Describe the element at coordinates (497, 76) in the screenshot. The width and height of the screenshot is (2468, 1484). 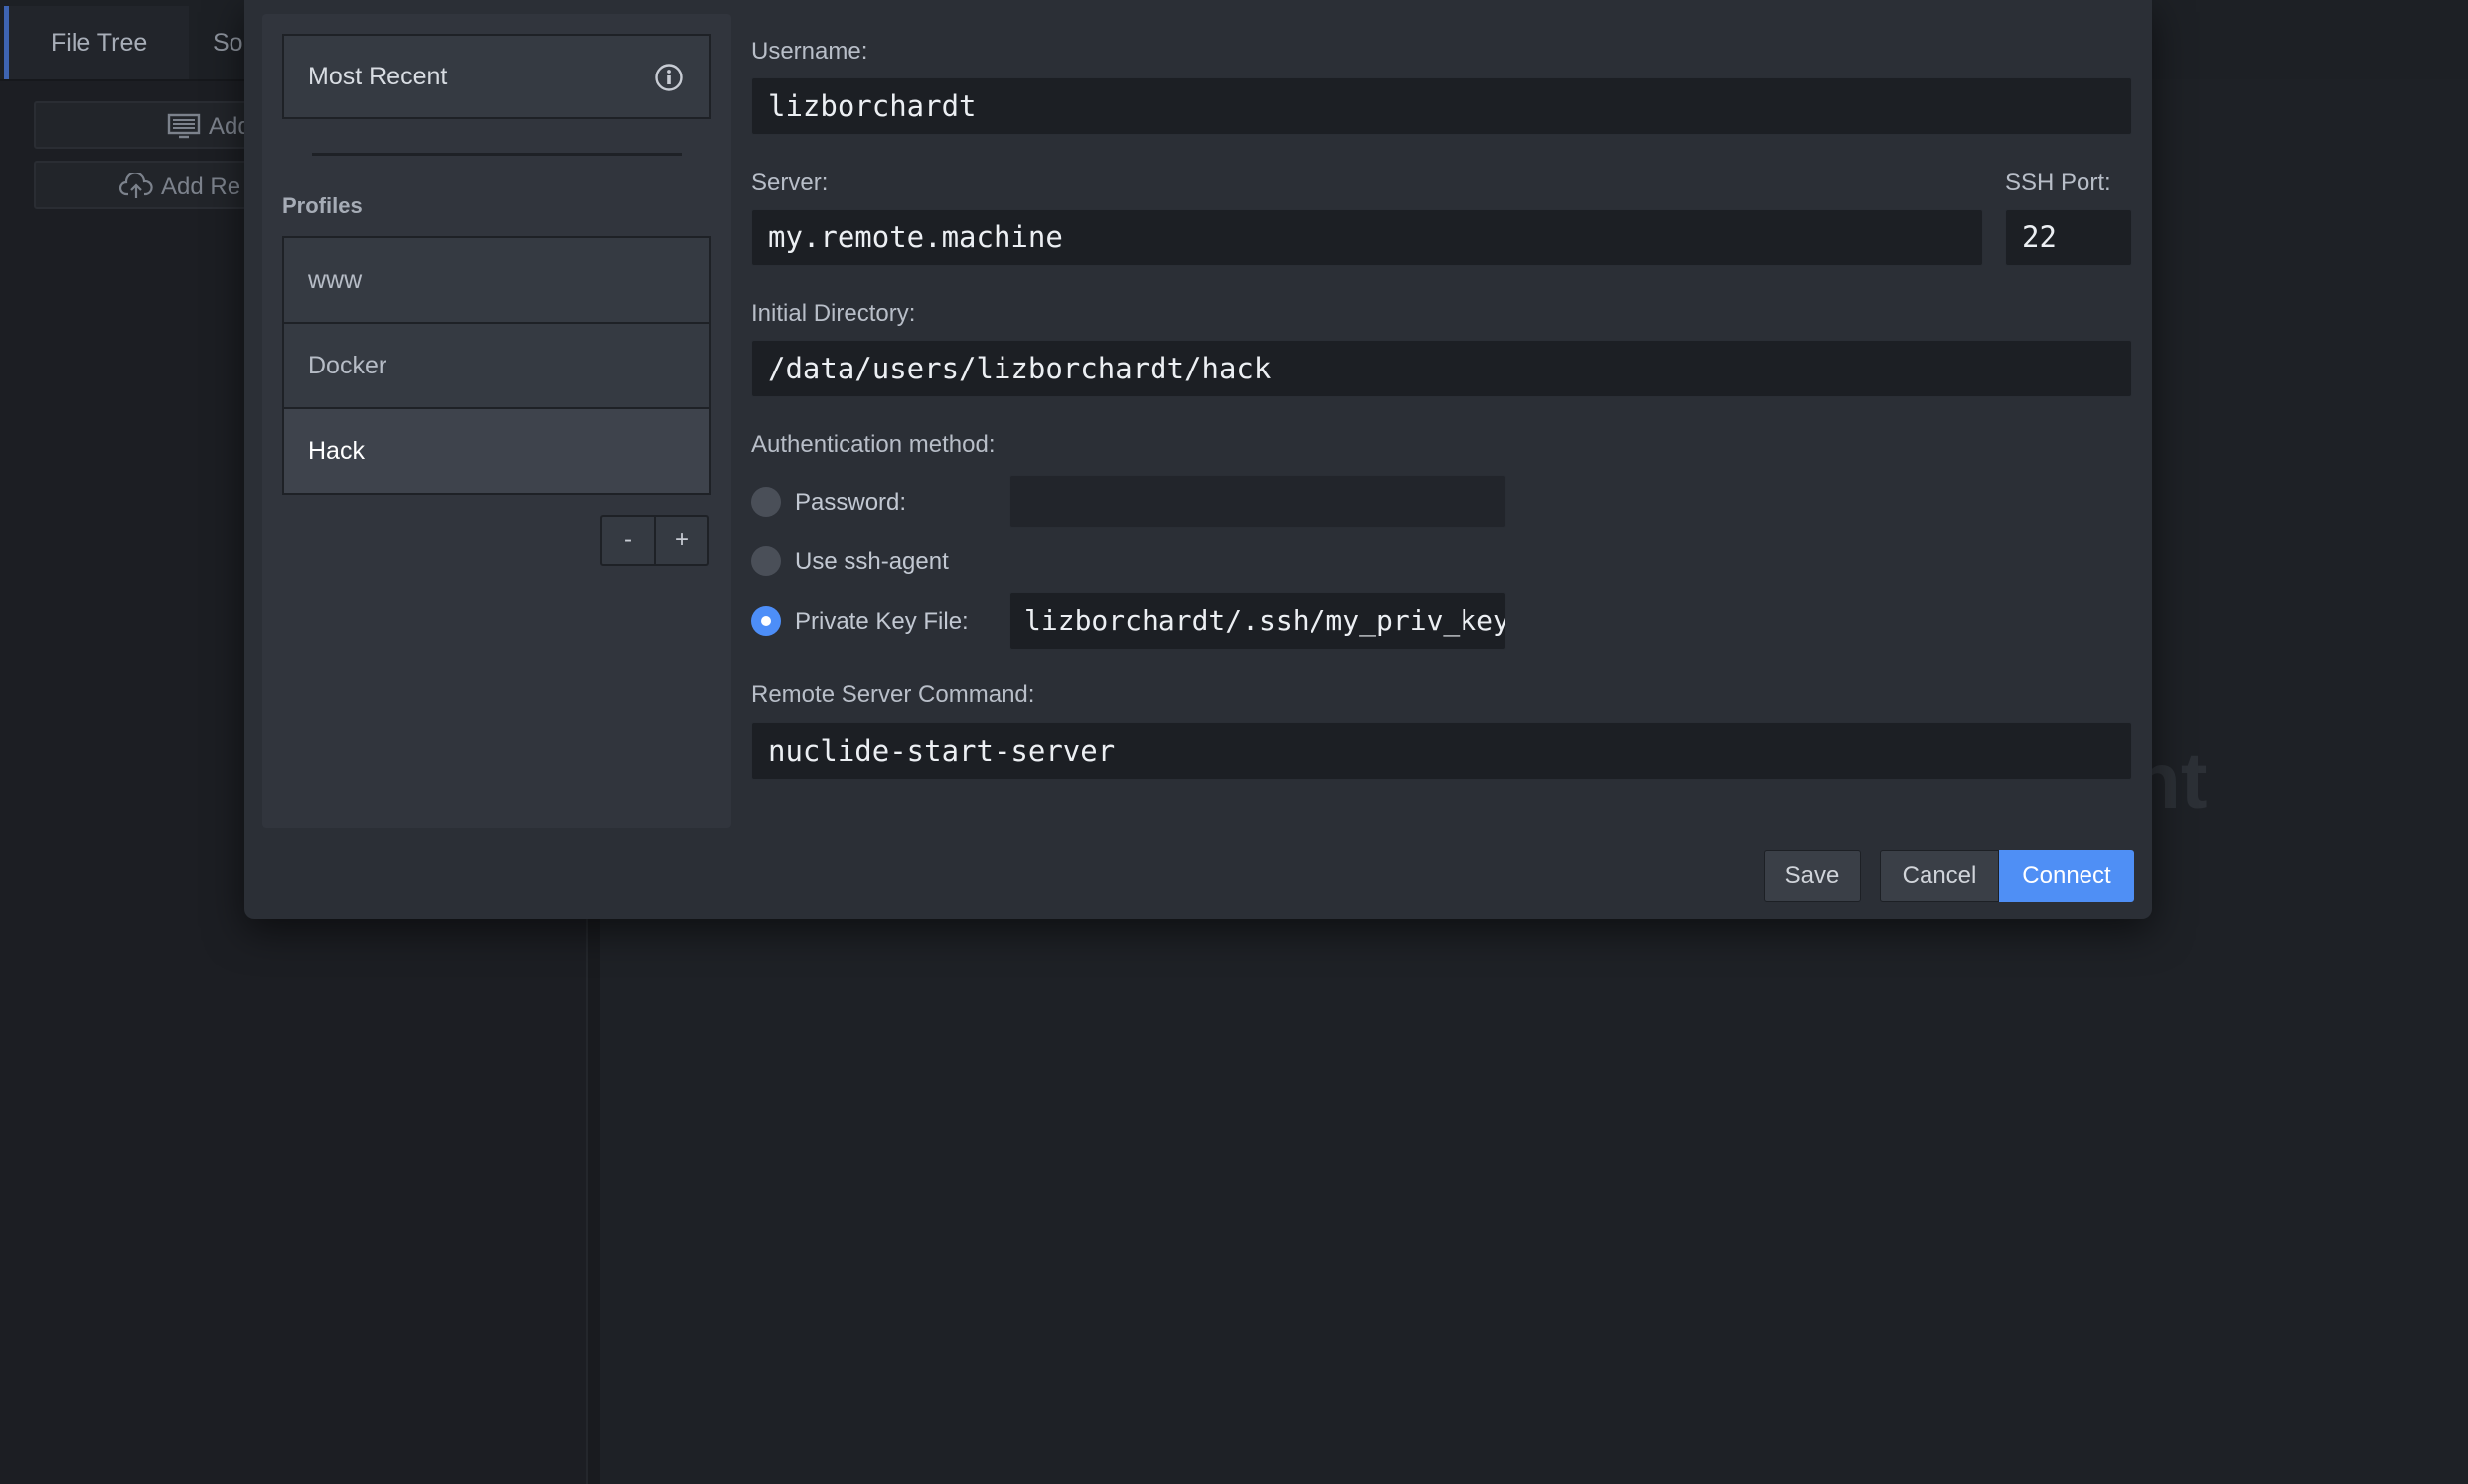
I see `most-recent-profile: Most Recent` at that location.